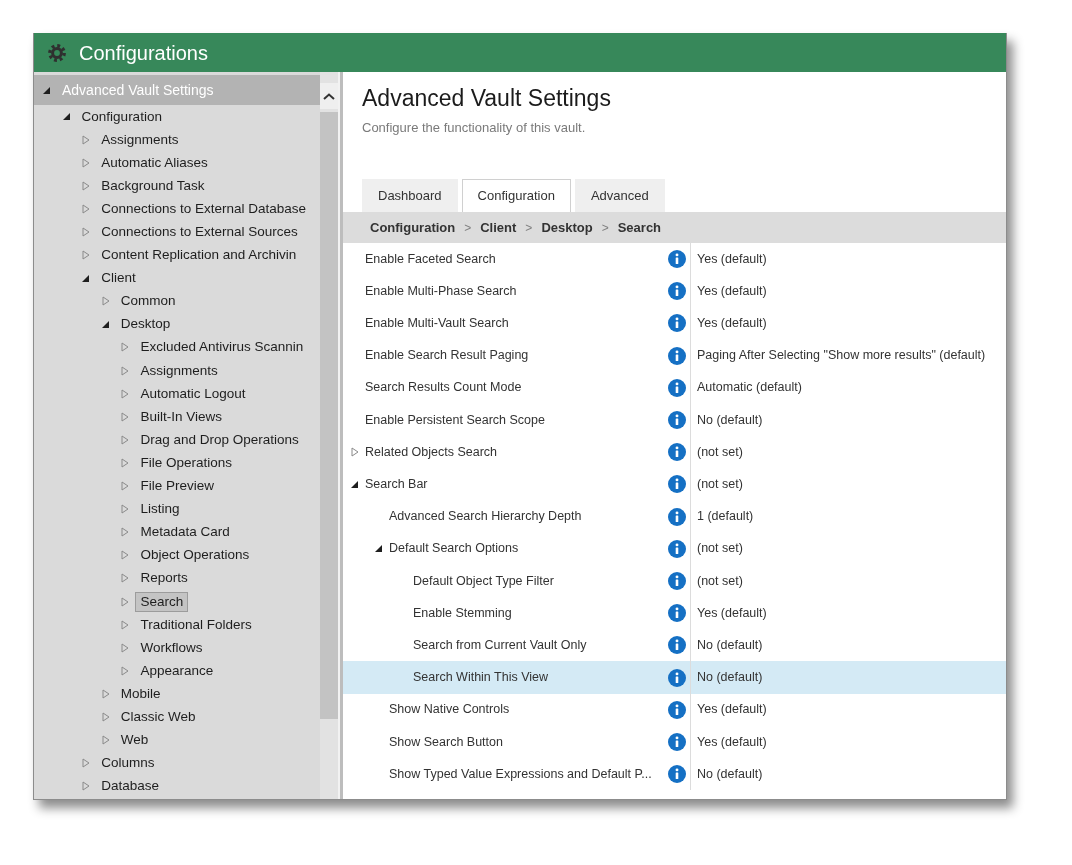  I want to click on tree-item: Traditional Folders, so click(196, 624).